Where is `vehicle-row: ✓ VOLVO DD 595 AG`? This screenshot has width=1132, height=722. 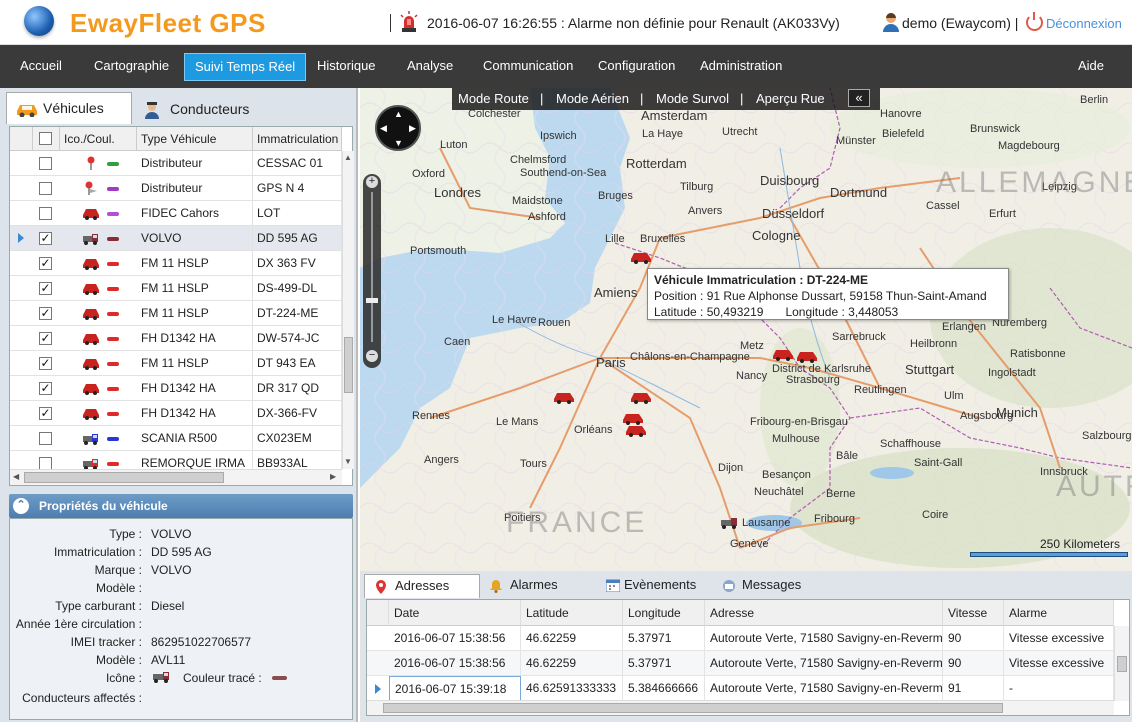 vehicle-row: ✓ VOLVO DD 595 AG is located at coordinates (176, 238).